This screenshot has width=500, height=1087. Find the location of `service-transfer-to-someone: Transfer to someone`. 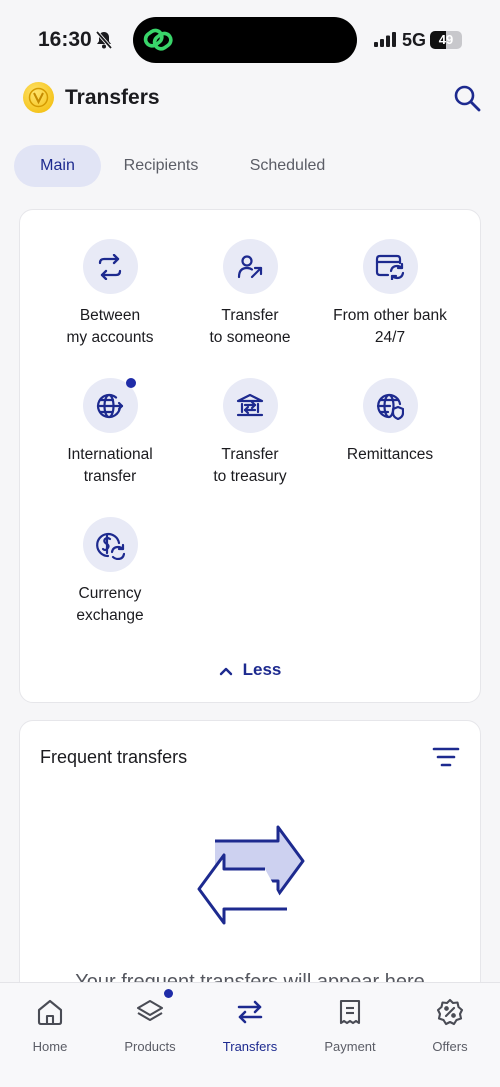

service-transfer-to-someone: Transfer to someone is located at coordinates (250, 294).